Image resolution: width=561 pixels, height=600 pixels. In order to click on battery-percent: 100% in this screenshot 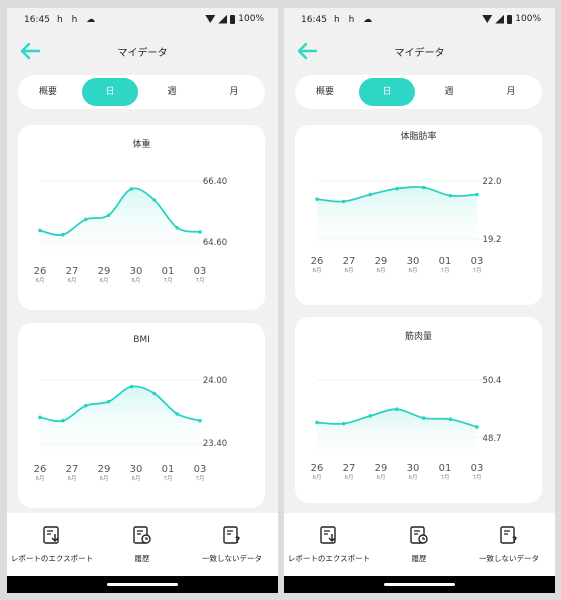, I will do `click(251, 19)`.